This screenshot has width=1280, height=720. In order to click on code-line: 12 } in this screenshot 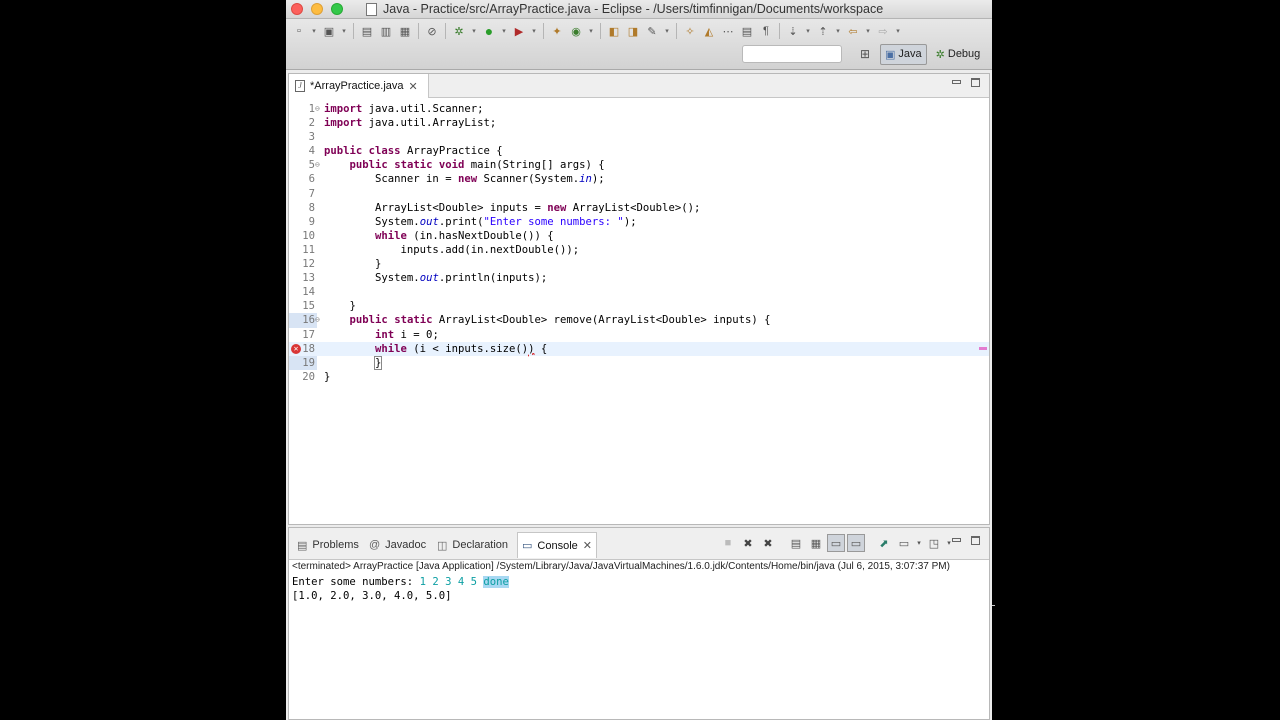, I will do `click(639, 264)`.